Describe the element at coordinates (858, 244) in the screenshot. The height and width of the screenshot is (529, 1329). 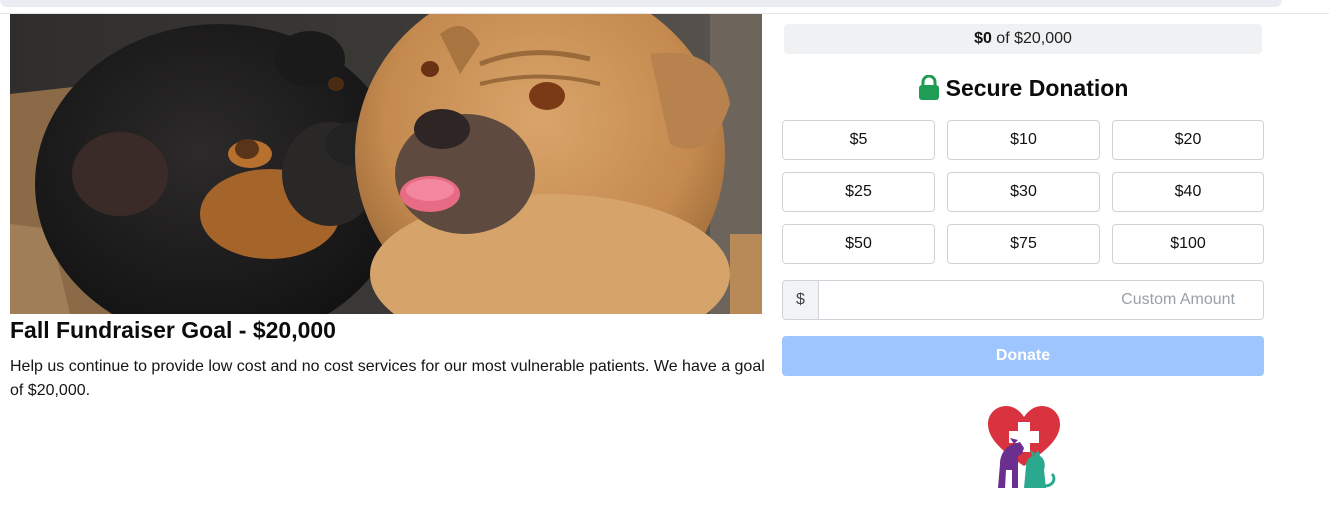
I see `amount-button-50: $50` at that location.